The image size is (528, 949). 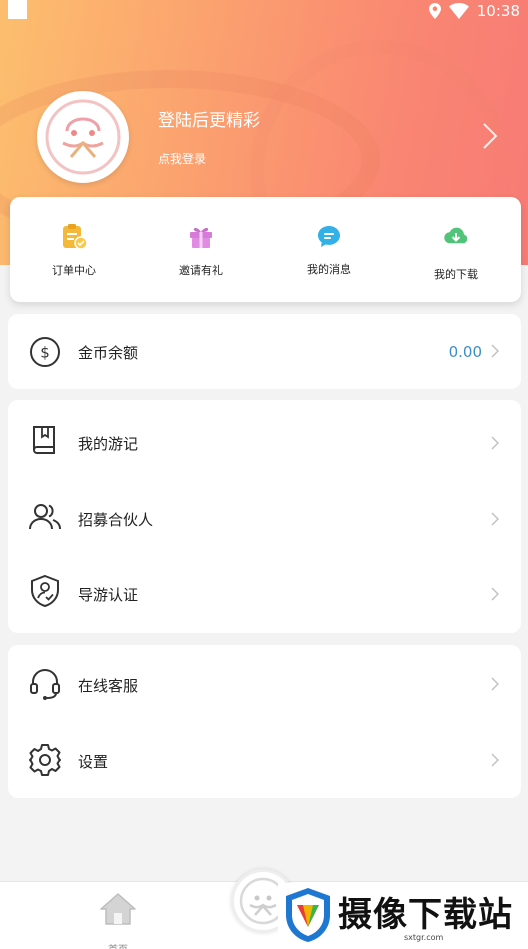 I want to click on gift-icon, so click(x=201, y=237).